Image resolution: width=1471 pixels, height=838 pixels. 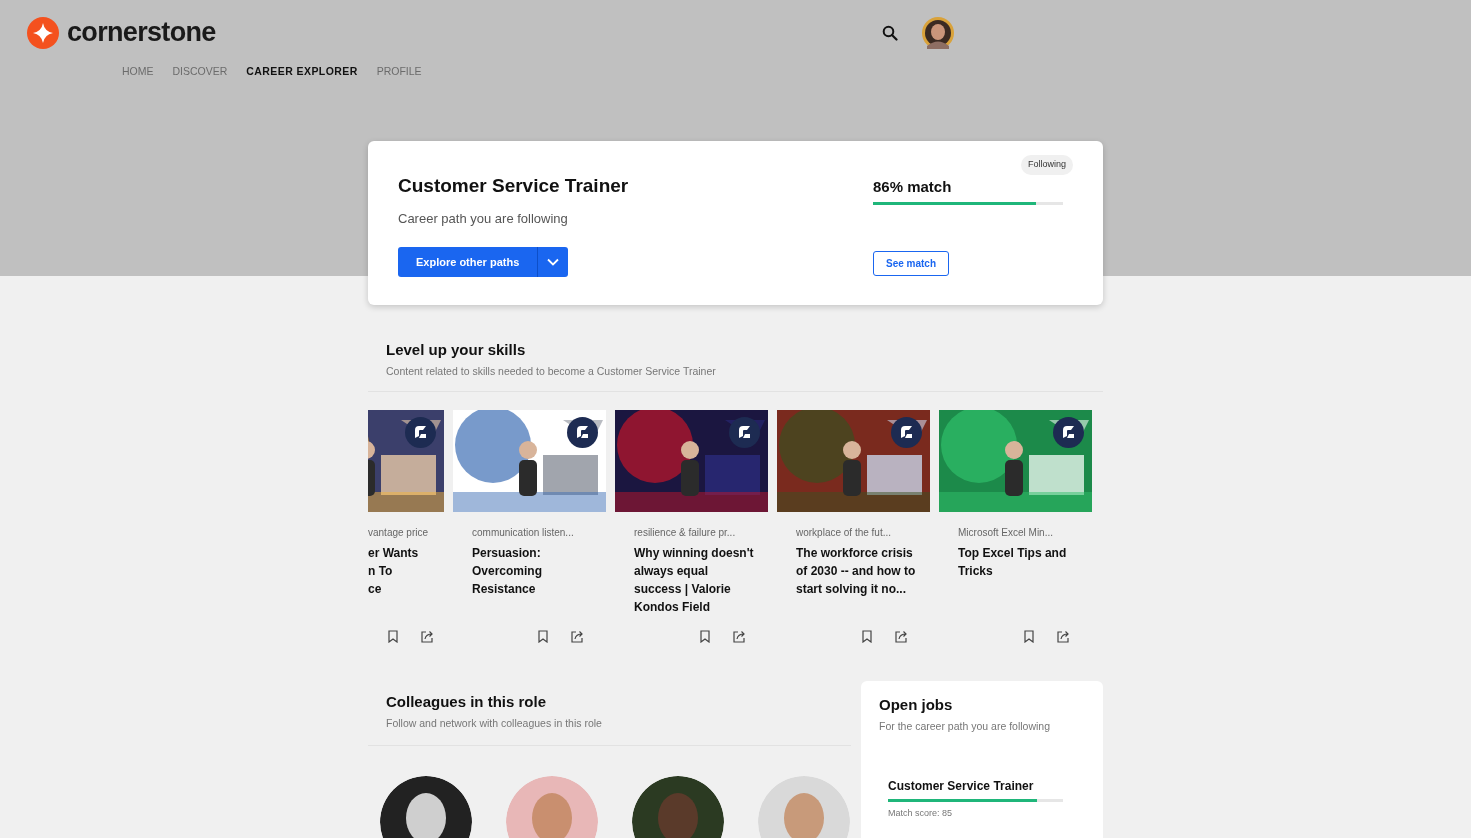 I want to click on section-title: Colleagues in this role, so click(x=467, y=702).